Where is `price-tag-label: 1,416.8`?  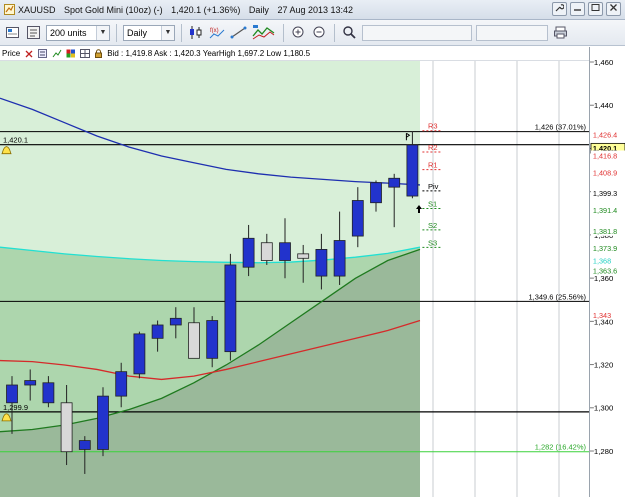 price-tag-label: 1,416.8 is located at coordinates (605, 155).